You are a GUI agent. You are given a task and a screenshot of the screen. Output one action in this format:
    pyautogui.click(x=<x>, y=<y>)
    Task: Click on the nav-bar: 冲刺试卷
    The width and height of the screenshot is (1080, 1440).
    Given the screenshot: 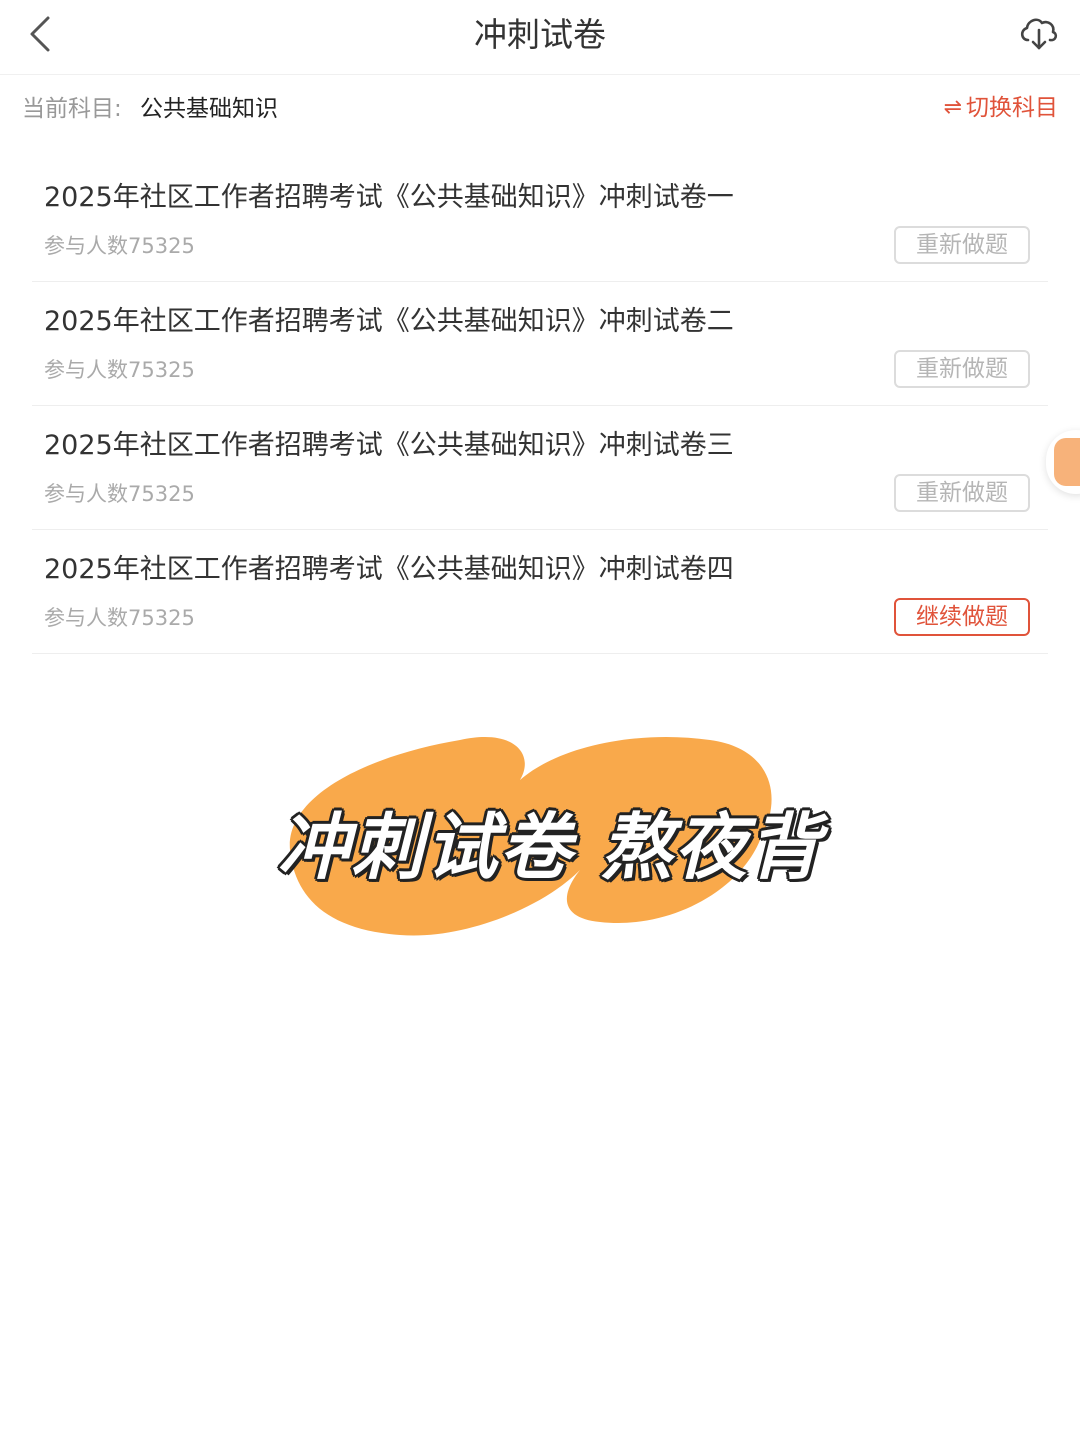 What is the action you would take?
    pyautogui.click(x=540, y=37)
    